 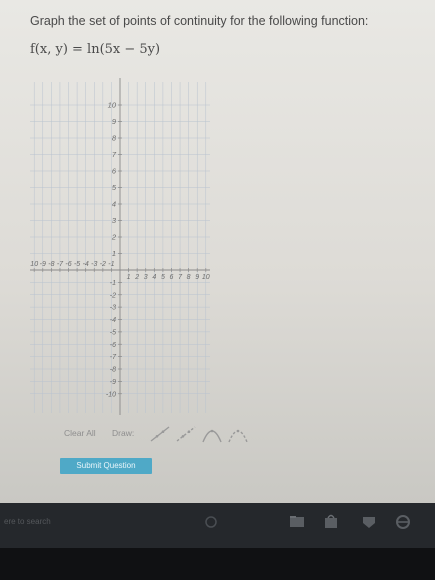 What do you see at coordinates (154, 277) in the screenshot?
I see `x-tick-label: 4` at bounding box center [154, 277].